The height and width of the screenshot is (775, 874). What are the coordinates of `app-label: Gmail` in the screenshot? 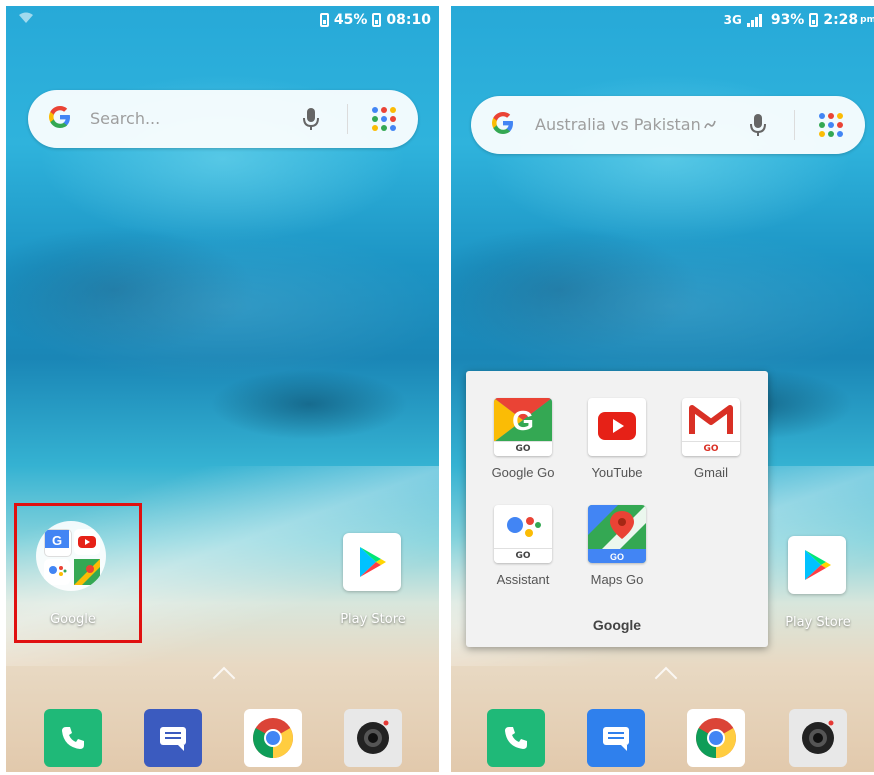 It's located at (711, 472).